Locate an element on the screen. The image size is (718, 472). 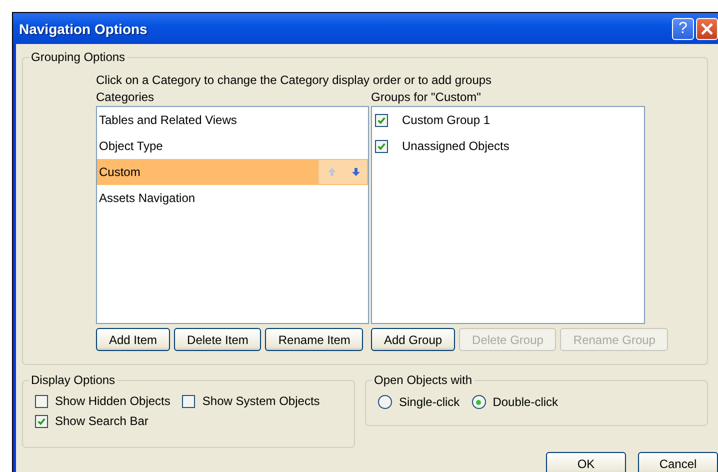
help-button: ? is located at coordinates (683, 29).